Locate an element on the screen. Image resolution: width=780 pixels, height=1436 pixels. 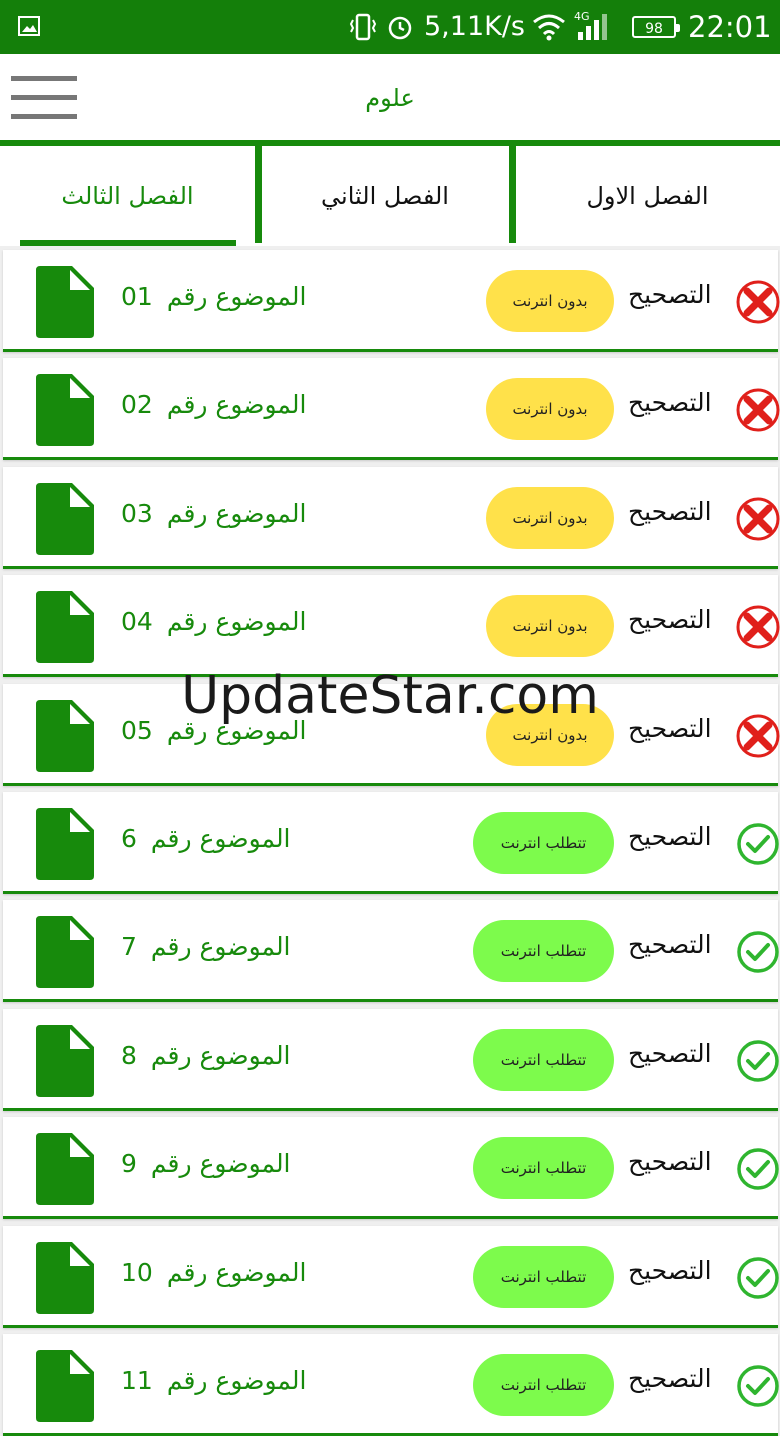
topic-number: 03 is located at coordinates (137, 513).